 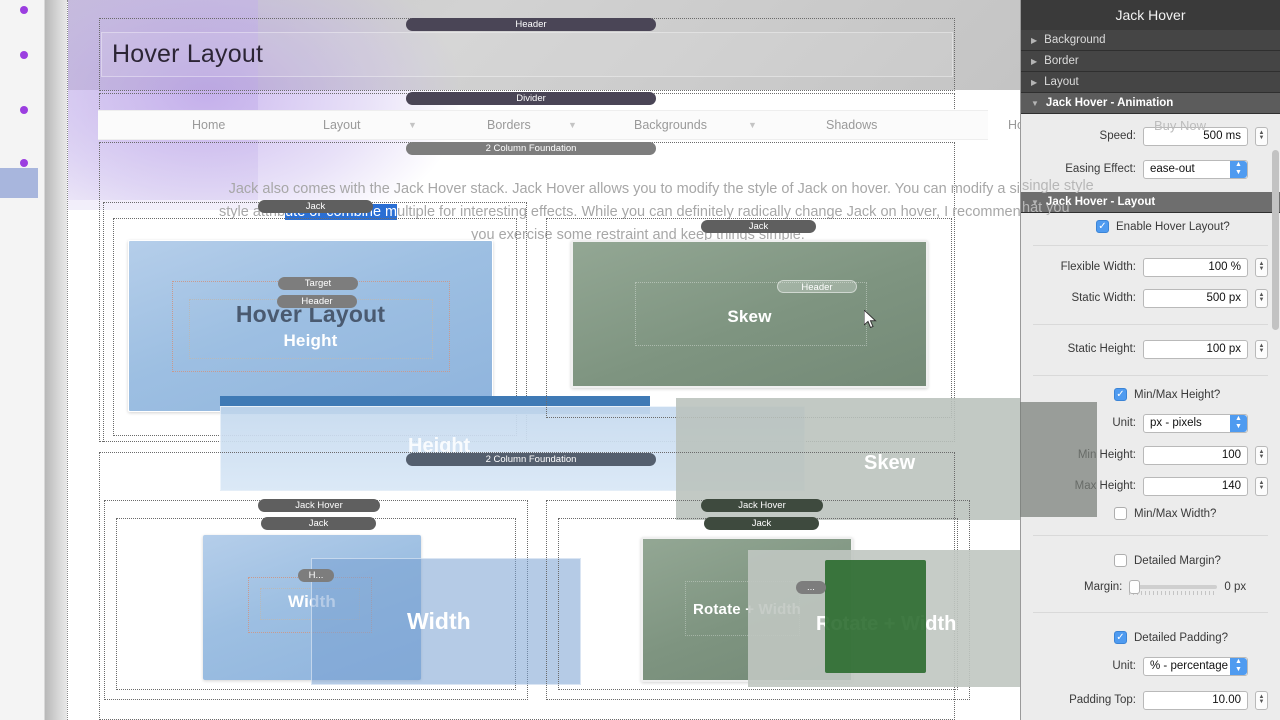 What do you see at coordinates (1150, 634) in the screenshot?
I see `detailed-padding-row: ✓ Detailed Padding?` at bounding box center [1150, 634].